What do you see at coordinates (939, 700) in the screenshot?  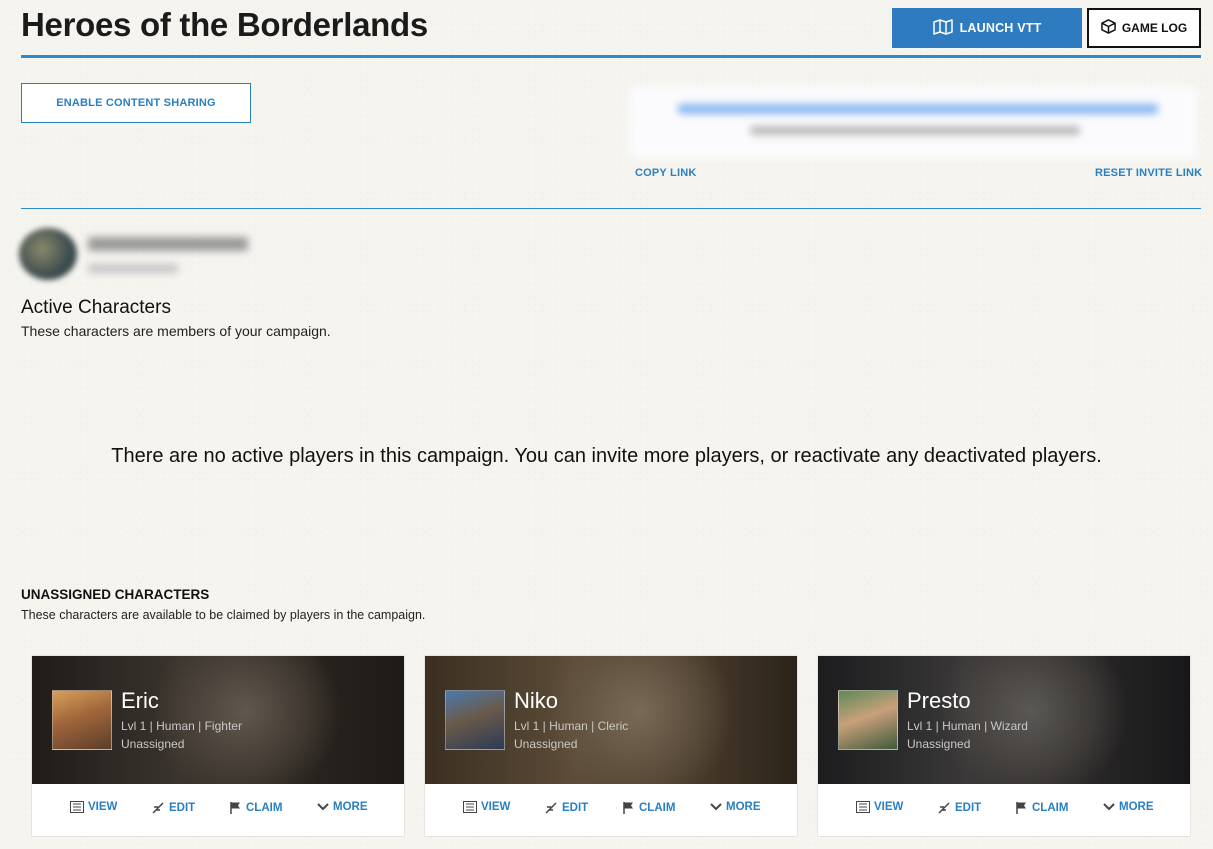 I see `character-name: Presto` at bounding box center [939, 700].